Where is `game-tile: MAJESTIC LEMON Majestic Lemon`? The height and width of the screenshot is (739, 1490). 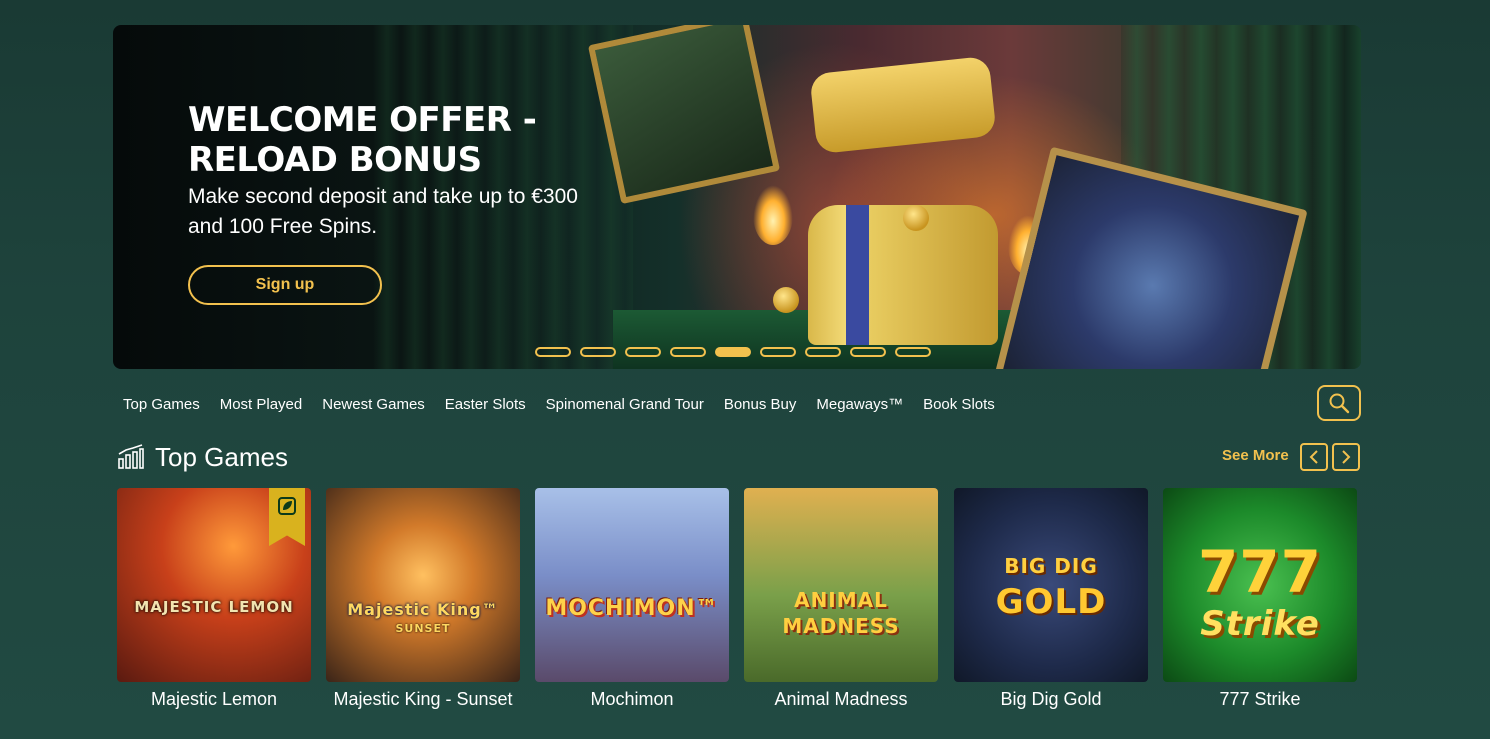
game-tile: MAJESTIC LEMON Majestic Lemon is located at coordinates (214, 599).